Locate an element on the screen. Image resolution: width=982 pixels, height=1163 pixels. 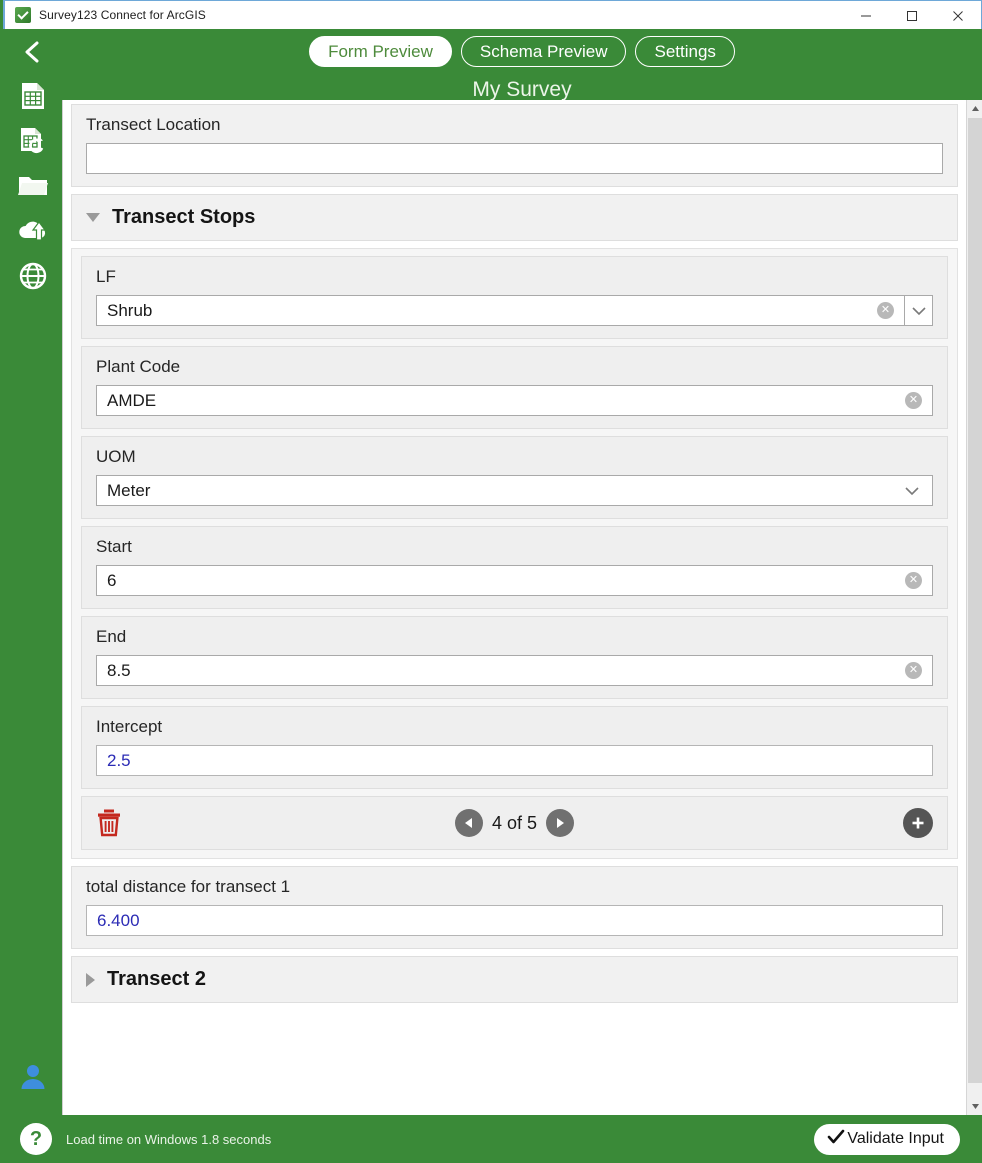
plus-icon is located at coordinates (918, 823).